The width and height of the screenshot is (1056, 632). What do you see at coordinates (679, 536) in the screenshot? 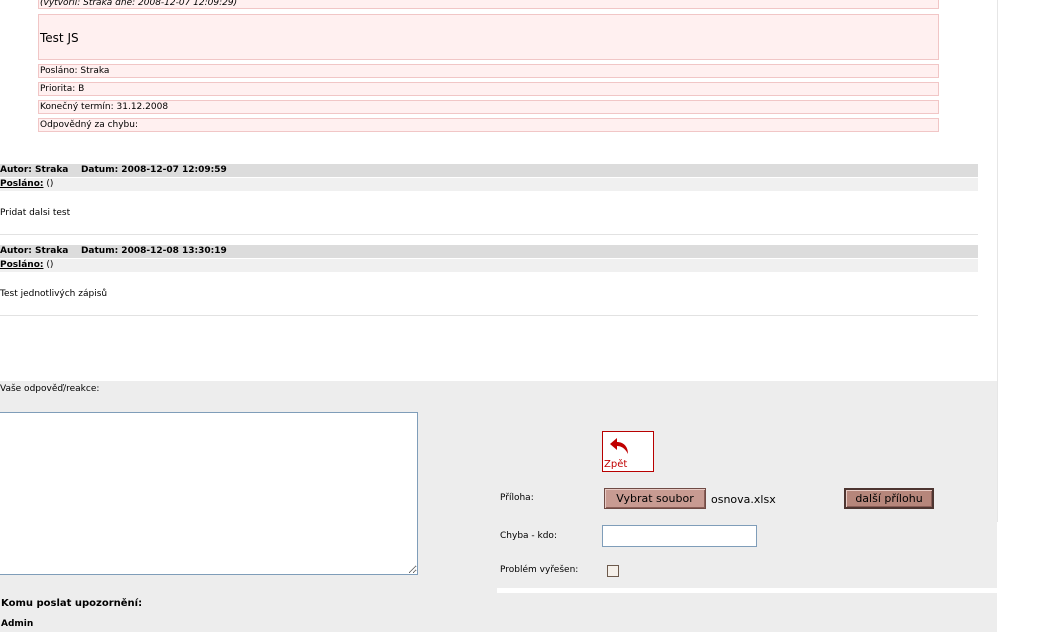
I see `who-input` at bounding box center [679, 536].